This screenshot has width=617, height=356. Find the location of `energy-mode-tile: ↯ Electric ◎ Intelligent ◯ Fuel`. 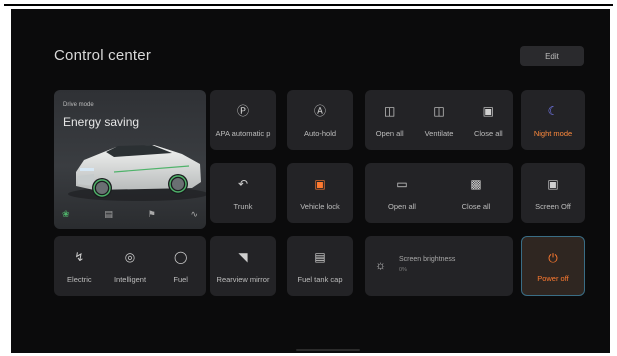

energy-mode-tile: ↯ Electric ◎ Intelligent ◯ Fuel is located at coordinates (130, 266).